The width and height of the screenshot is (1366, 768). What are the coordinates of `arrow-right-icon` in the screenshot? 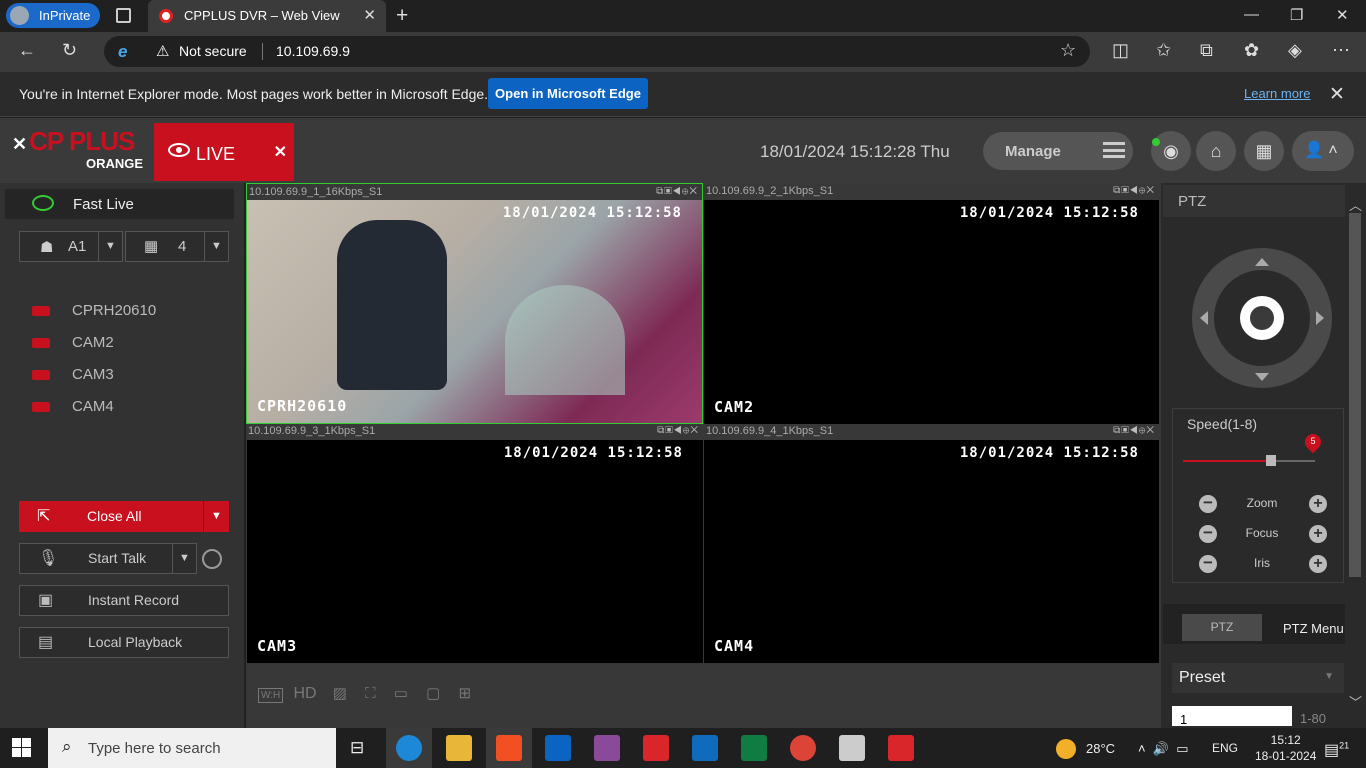 It's located at (1323, 318).